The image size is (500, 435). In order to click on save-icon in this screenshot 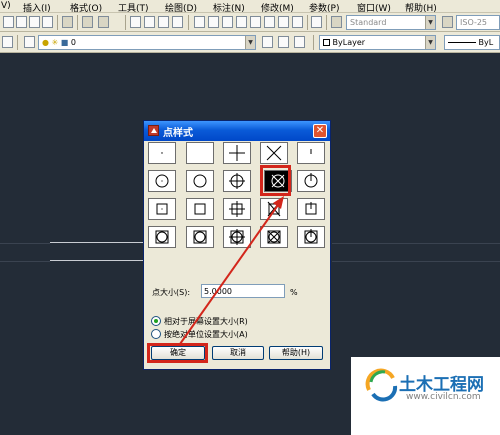, I will do `click(34, 22)`.